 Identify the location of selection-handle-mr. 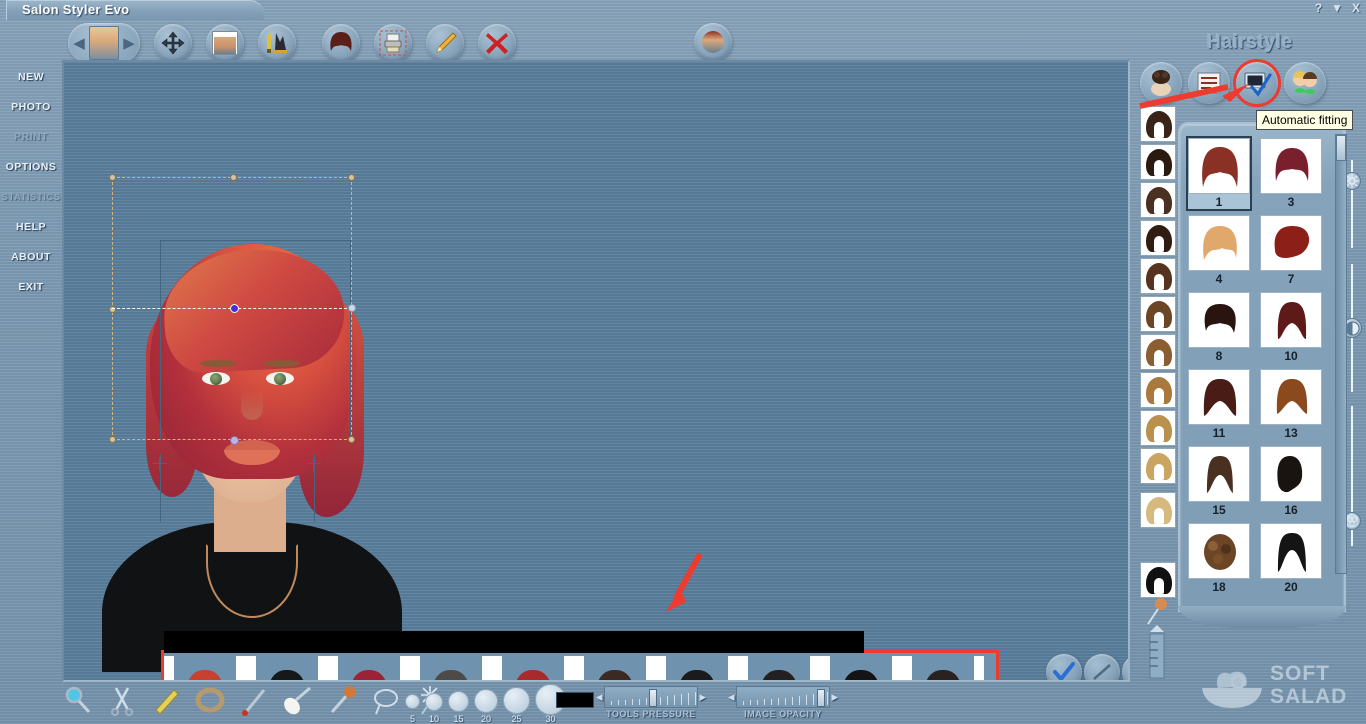
(352, 308).